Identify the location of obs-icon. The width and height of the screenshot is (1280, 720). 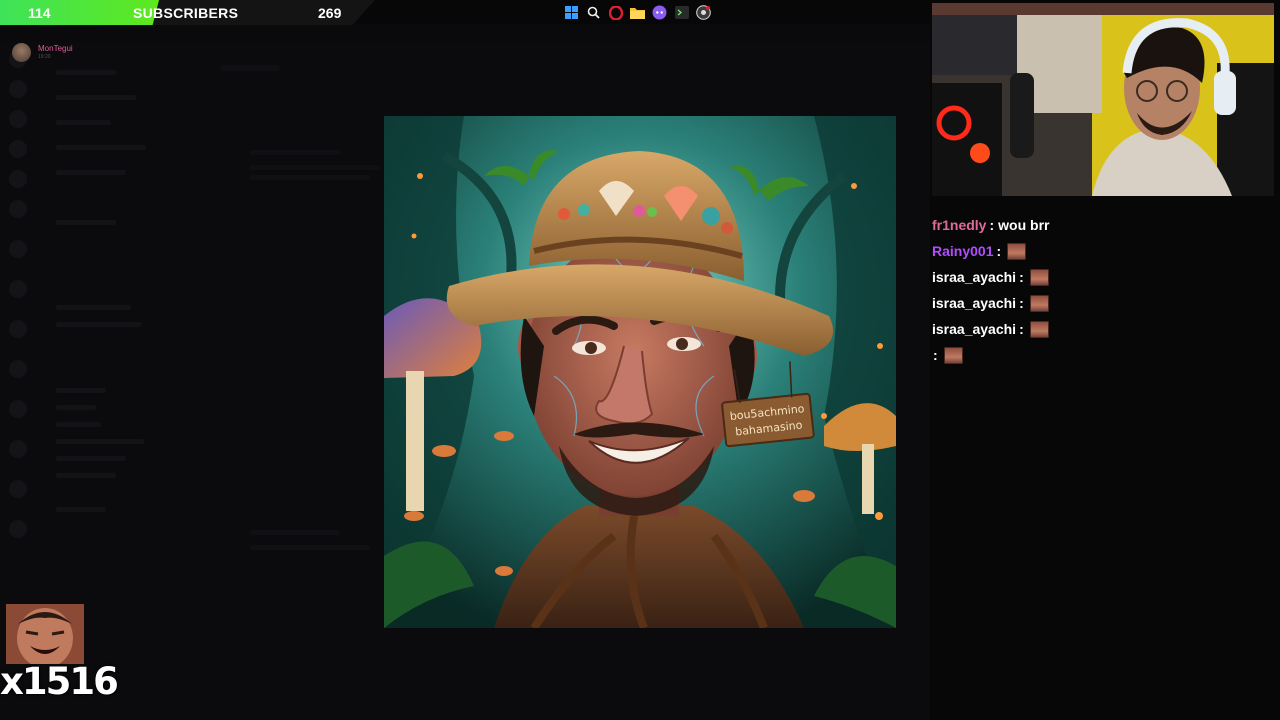
(703, 12).